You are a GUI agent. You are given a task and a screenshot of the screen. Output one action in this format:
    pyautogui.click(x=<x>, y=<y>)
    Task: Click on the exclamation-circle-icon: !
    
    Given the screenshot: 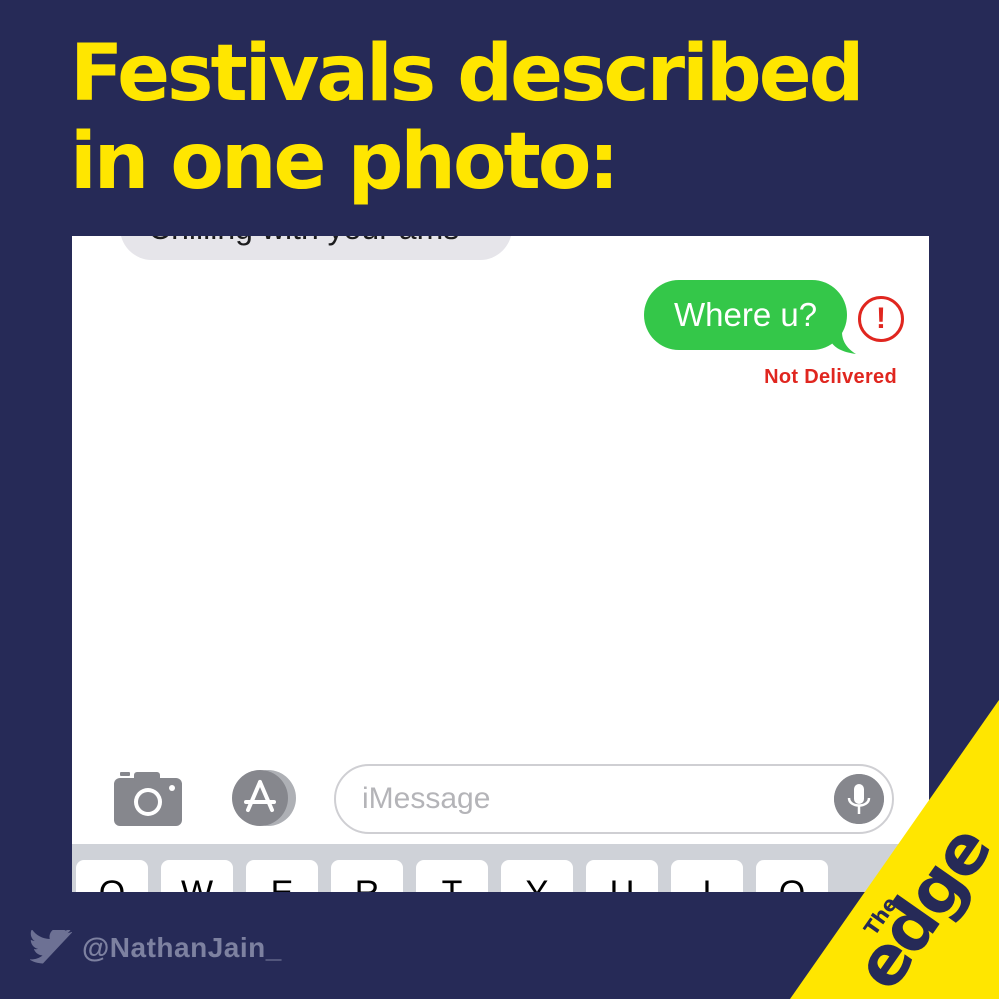 What is the action you would take?
    pyautogui.click(x=881, y=319)
    